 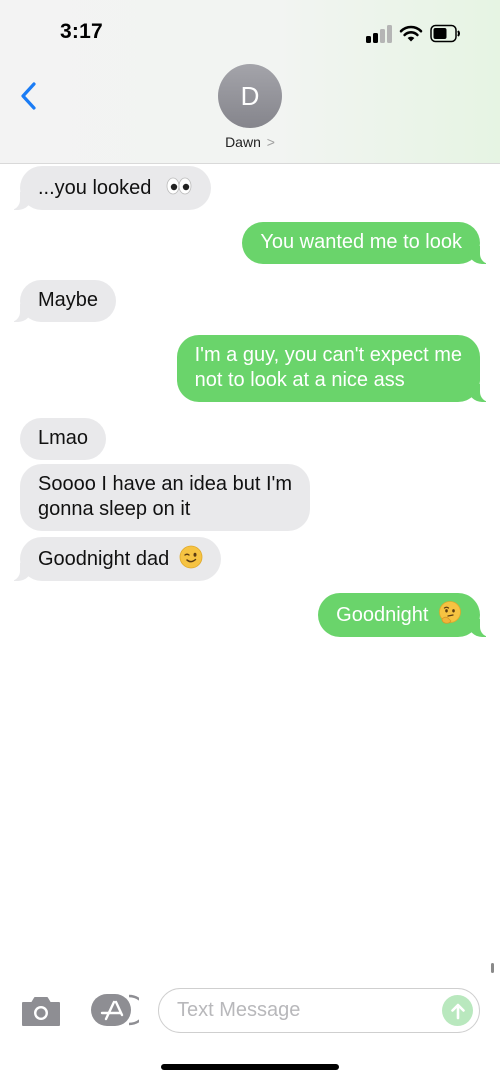 What do you see at coordinates (299, 380) in the screenshot?
I see `message-text-line: not to look at a nice ass` at bounding box center [299, 380].